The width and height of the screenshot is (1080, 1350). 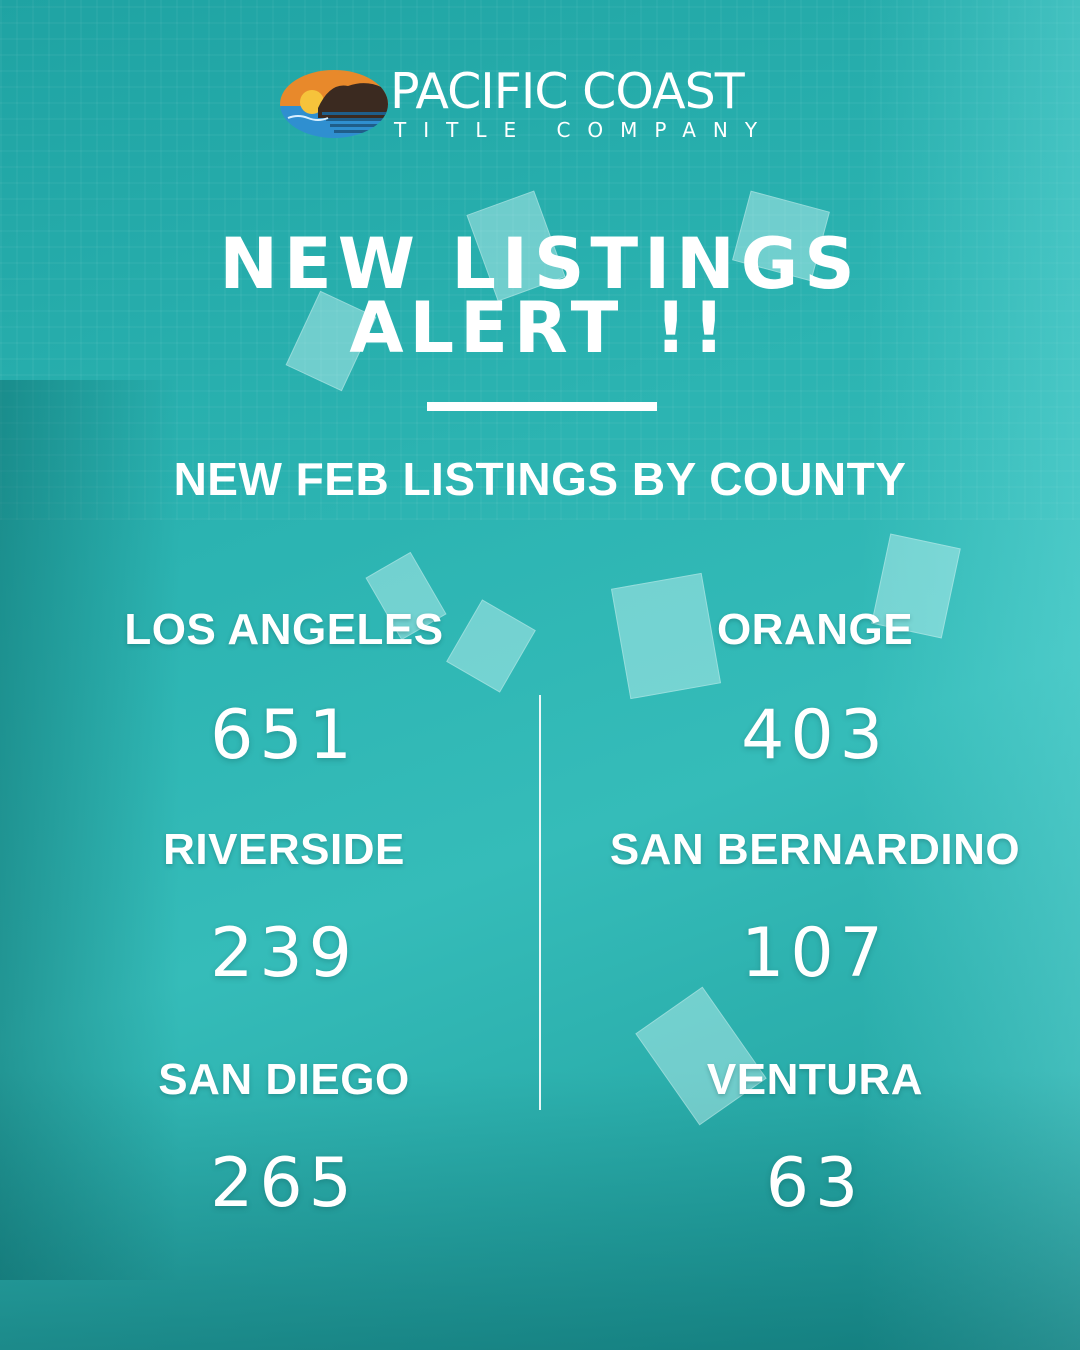 I want to click on county-stat-riverside: RIVERSIDE 239, so click(x=284, y=909).